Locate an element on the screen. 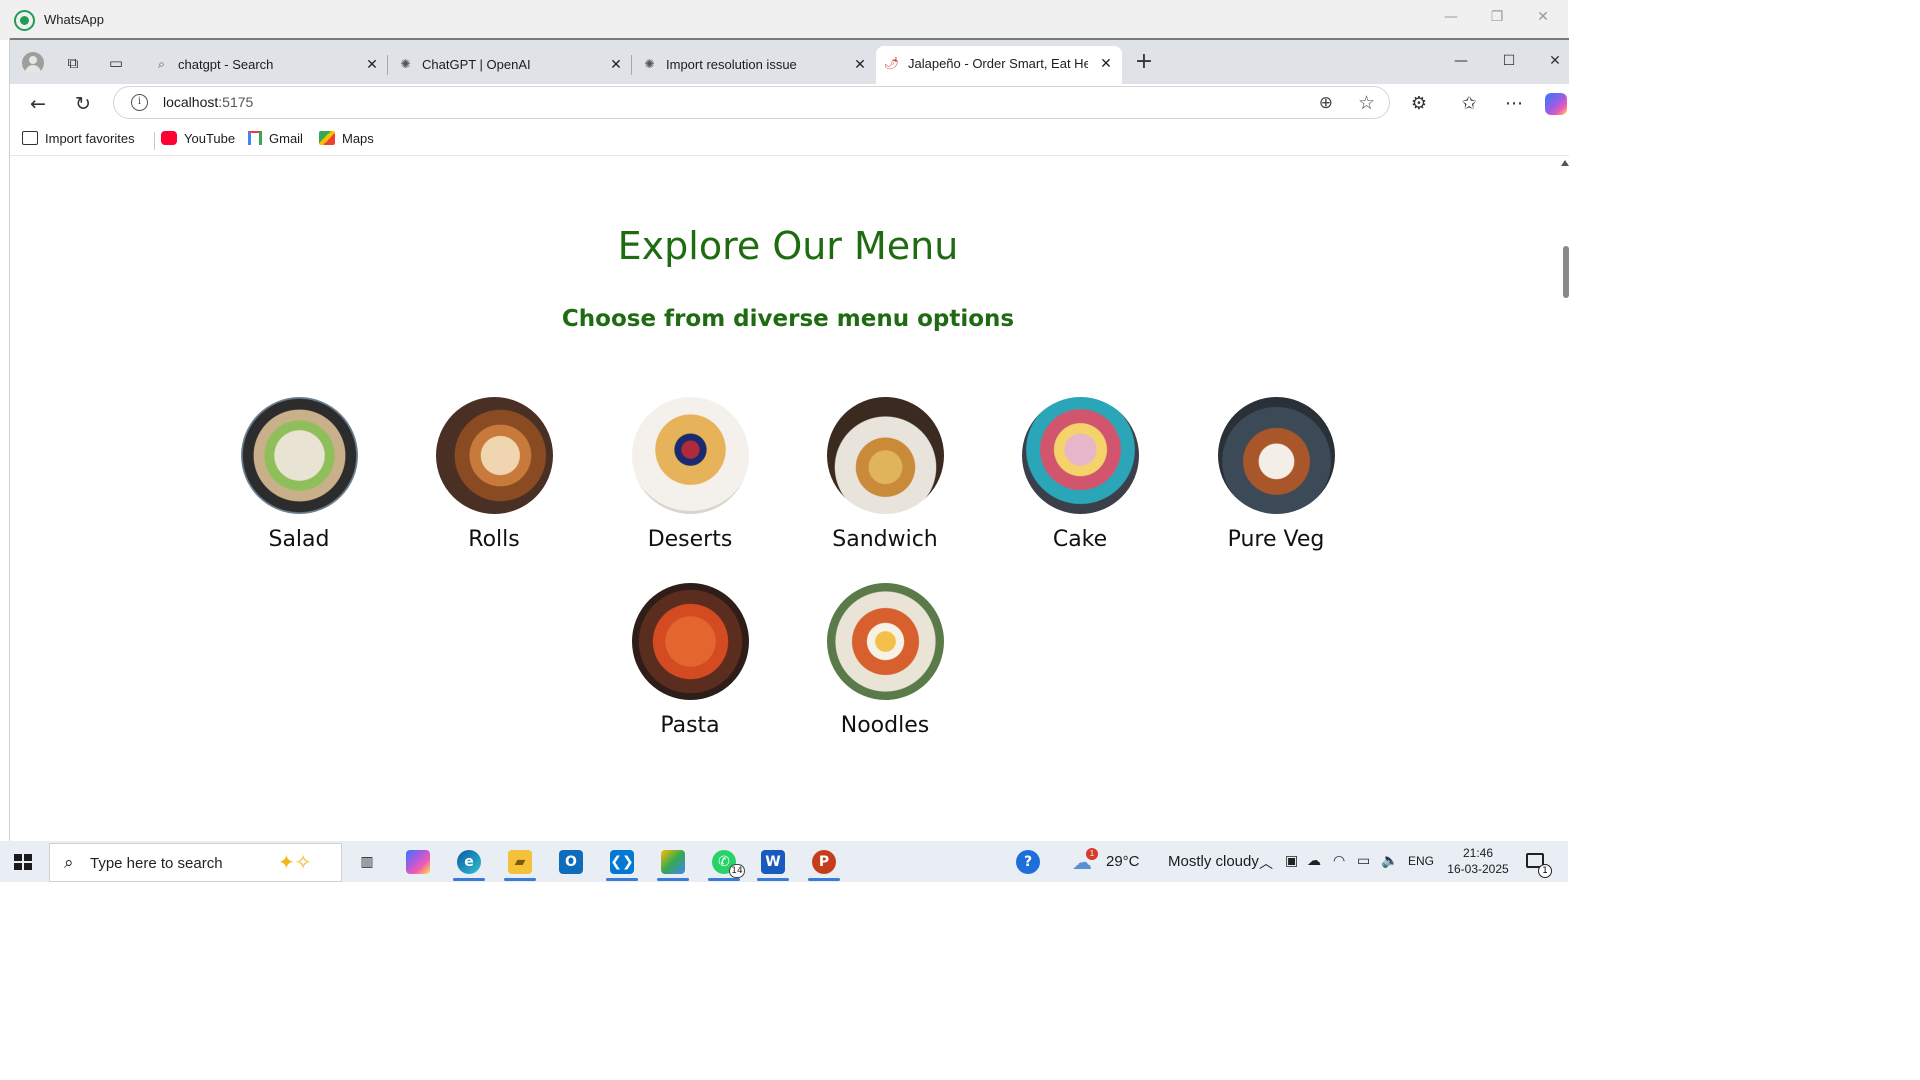 The height and width of the screenshot is (1080, 1920). info-icon: i is located at coordinates (139, 102).